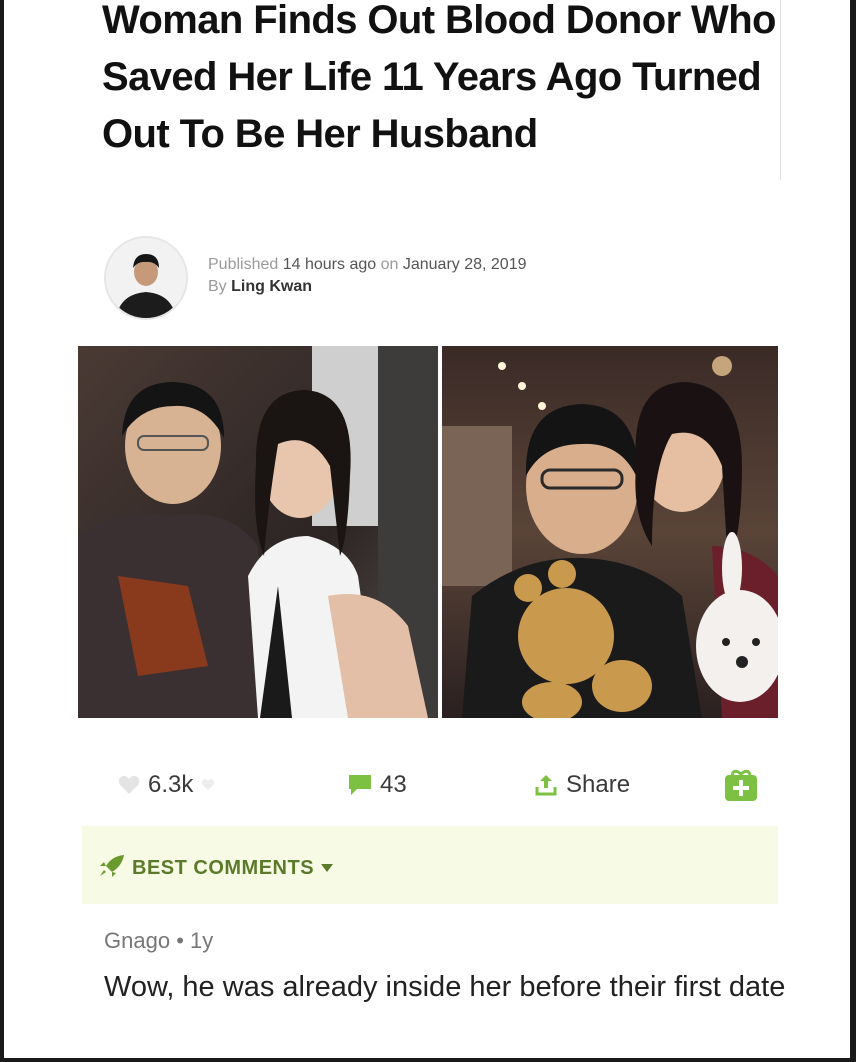 The height and width of the screenshot is (1062, 856). I want to click on avatar-photo, so click(146, 278).